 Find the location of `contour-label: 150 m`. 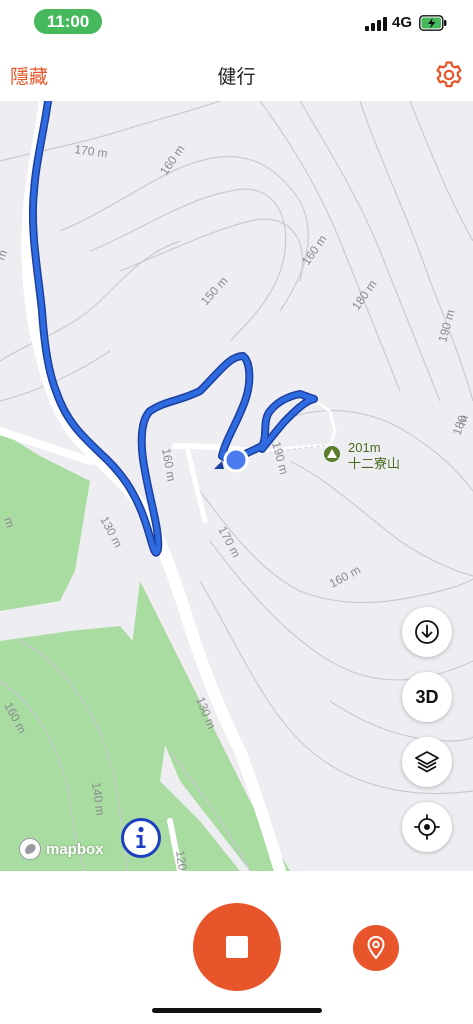

contour-label: 150 m is located at coordinates (214, 291).